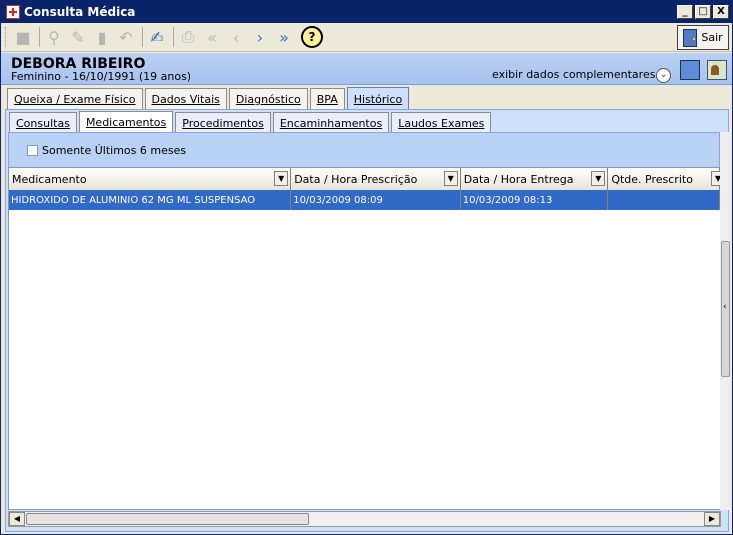 The height and width of the screenshot is (535, 733). What do you see at coordinates (13, 12) in the screenshot?
I see `app-icon` at bounding box center [13, 12].